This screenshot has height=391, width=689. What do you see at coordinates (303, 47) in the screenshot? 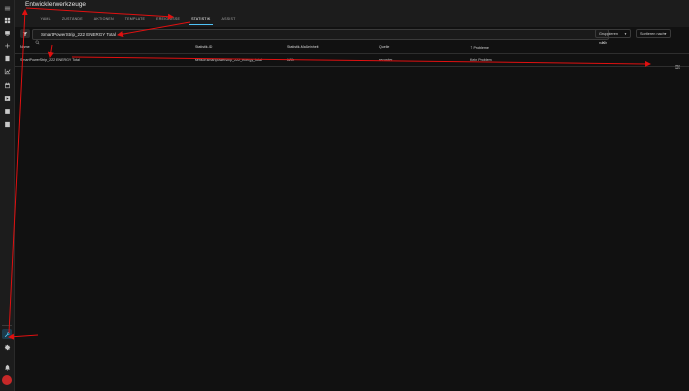
I see `column-header-unit: Statistik-Maßeinheit` at bounding box center [303, 47].